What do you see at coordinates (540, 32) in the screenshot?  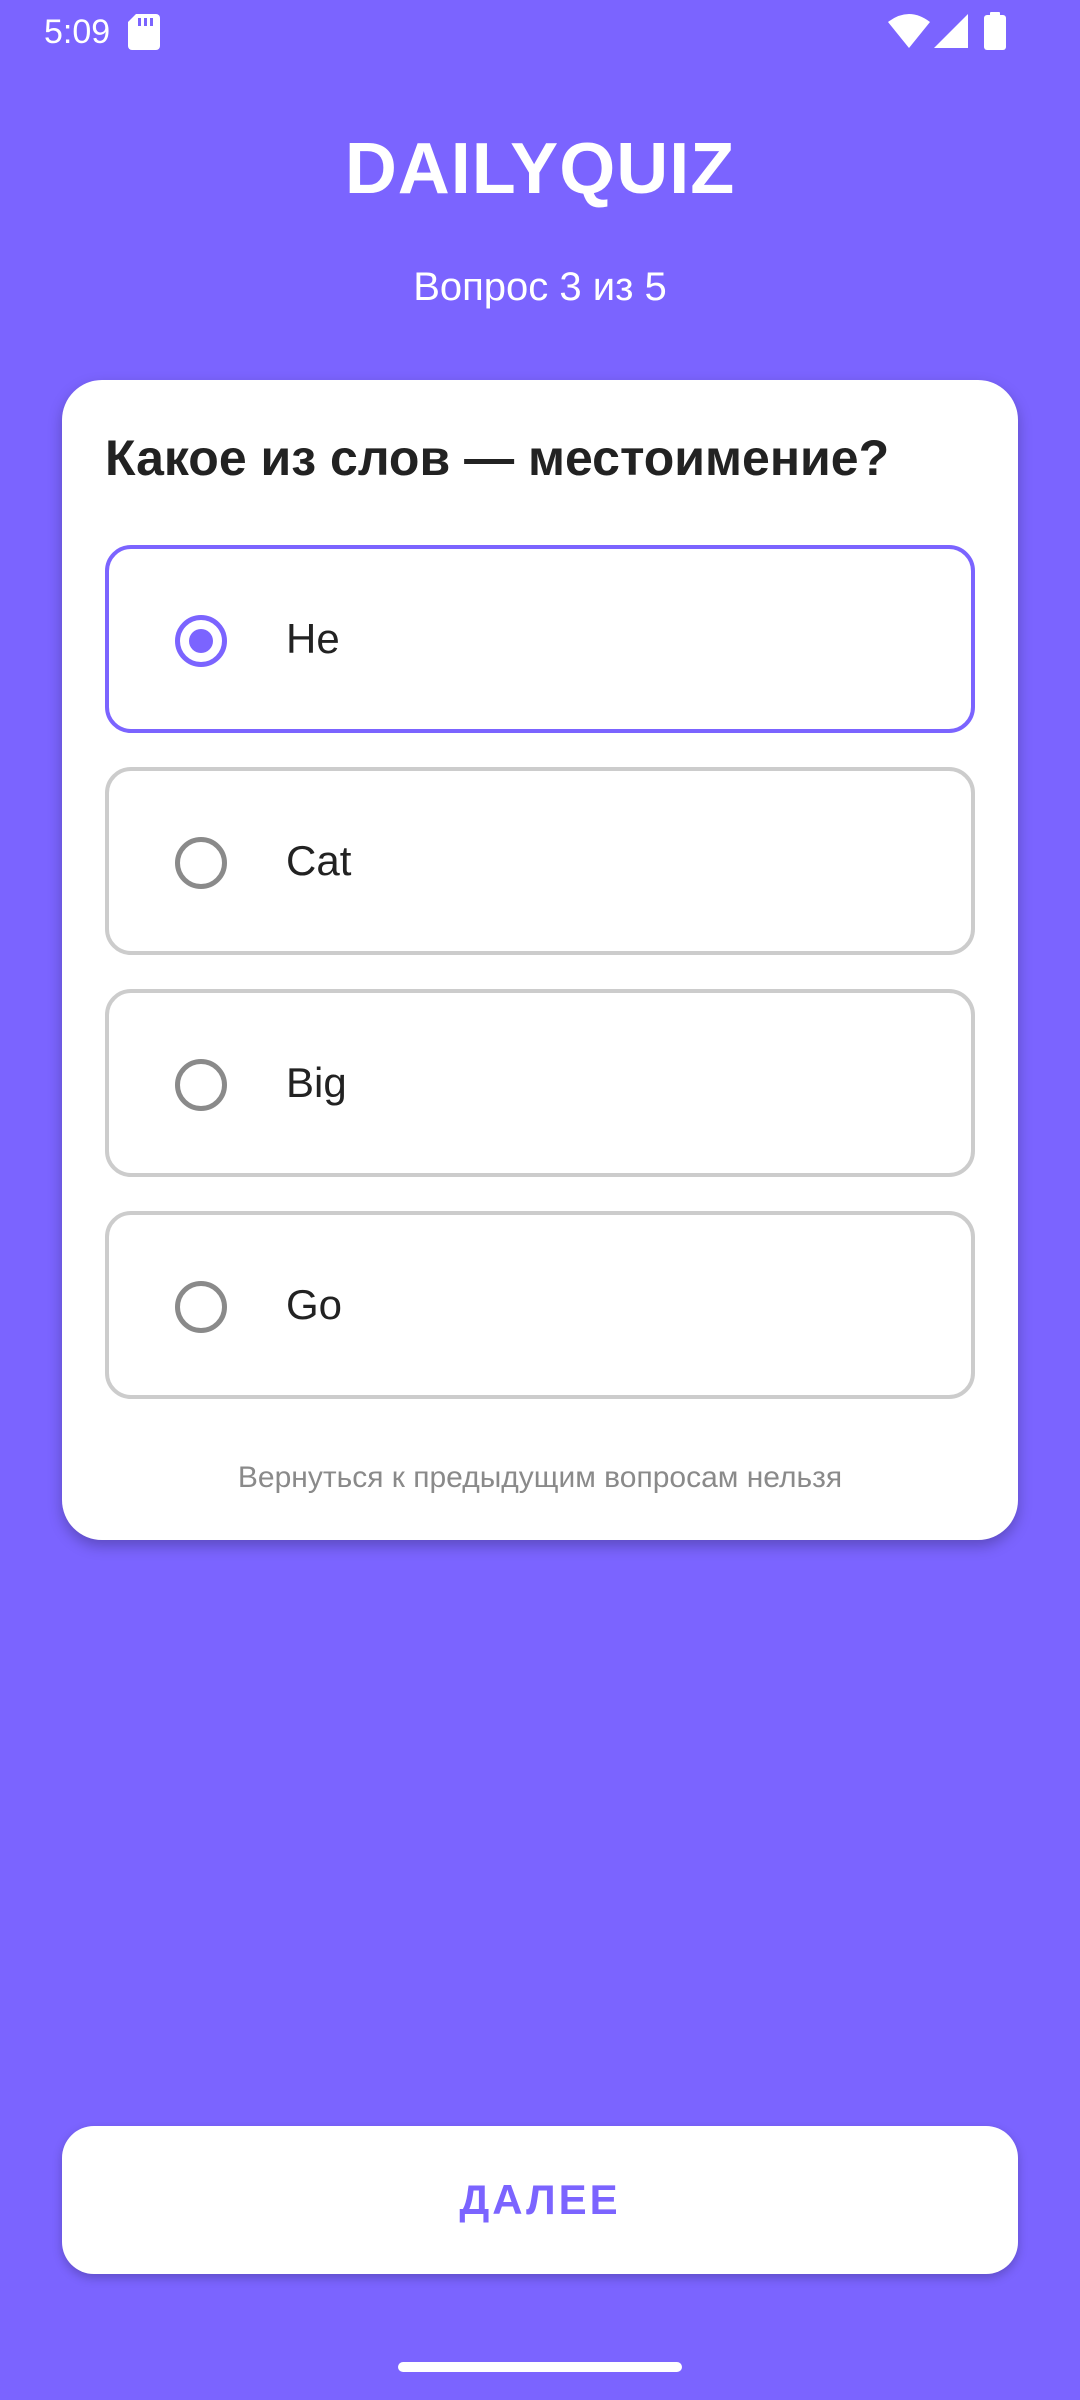 I see `status-bar: 5:09` at bounding box center [540, 32].